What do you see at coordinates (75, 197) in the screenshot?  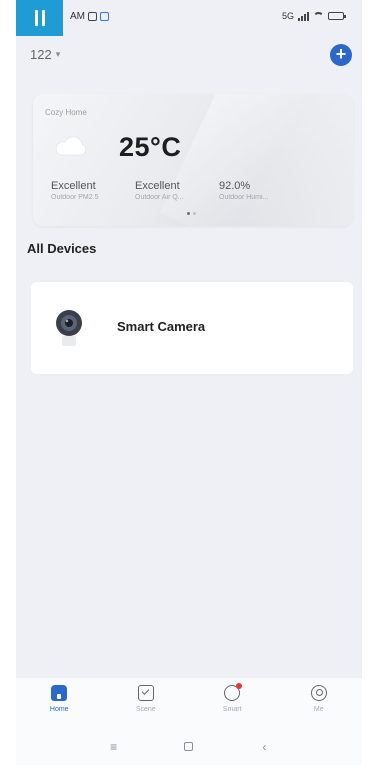 I see `metric-label: Outdoor PM2.5` at bounding box center [75, 197].